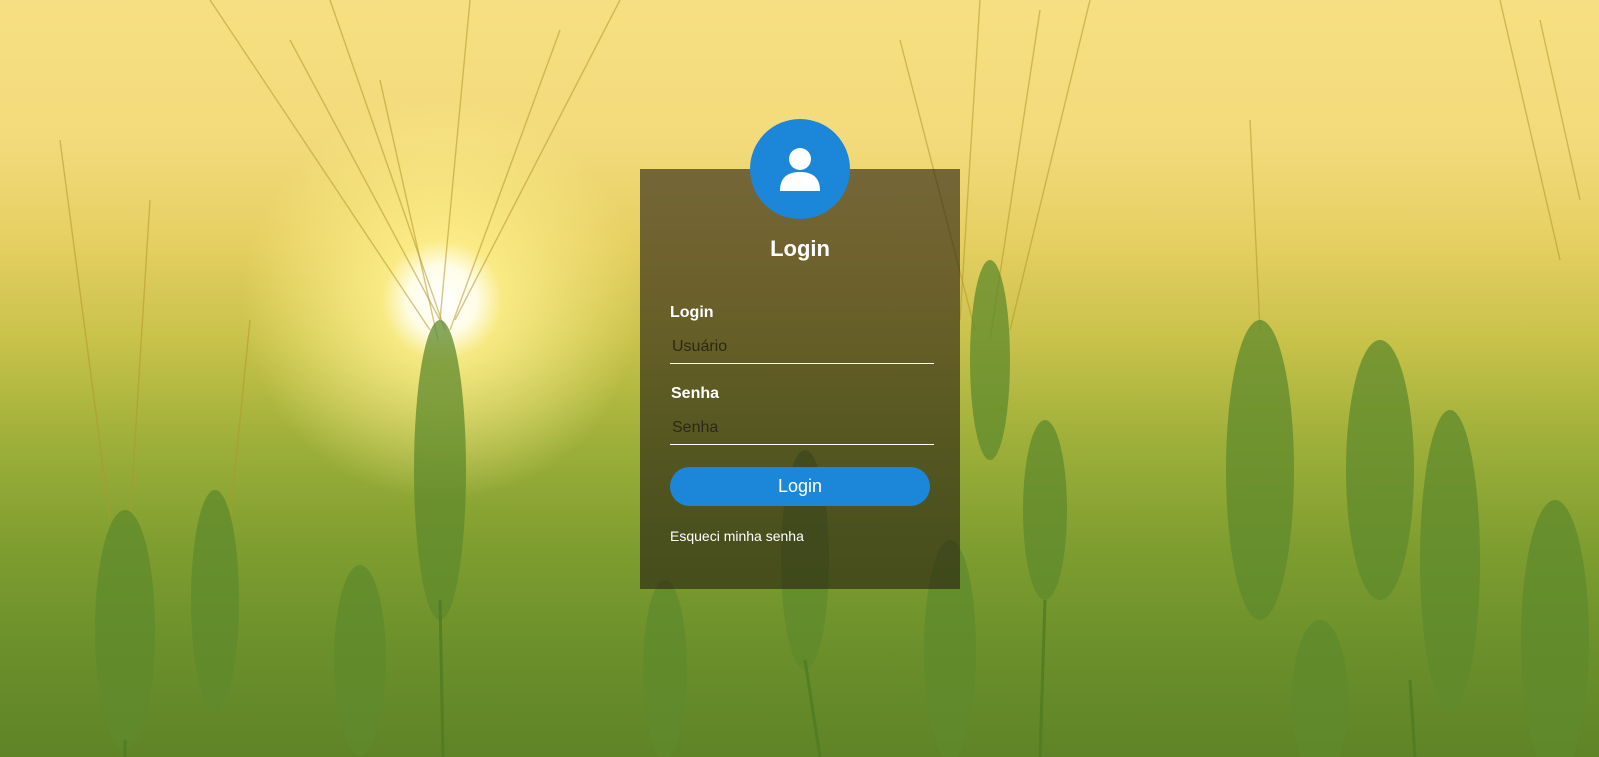  Describe the element at coordinates (802, 347) in the screenshot. I see `username-input` at that location.